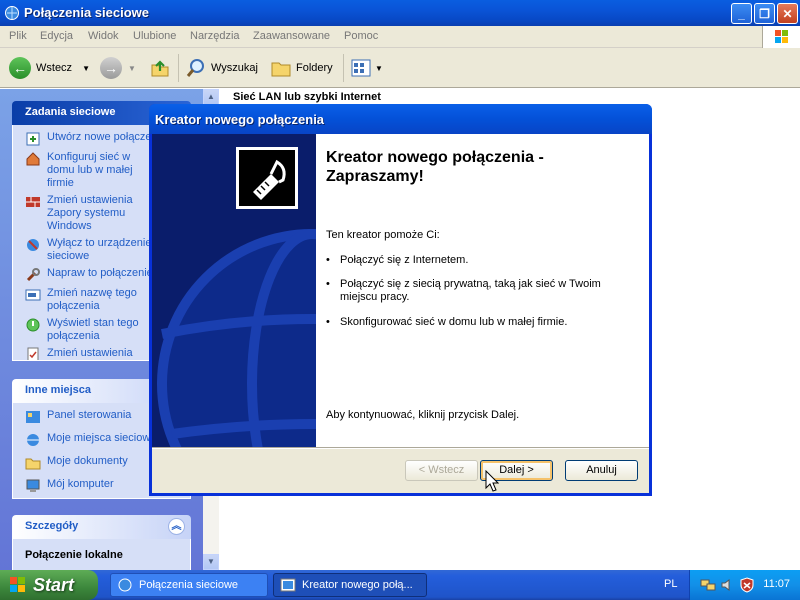 Image resolution: width=800 pixels, height=600 pixels. I want to click on search-icon, so click(195, 68).